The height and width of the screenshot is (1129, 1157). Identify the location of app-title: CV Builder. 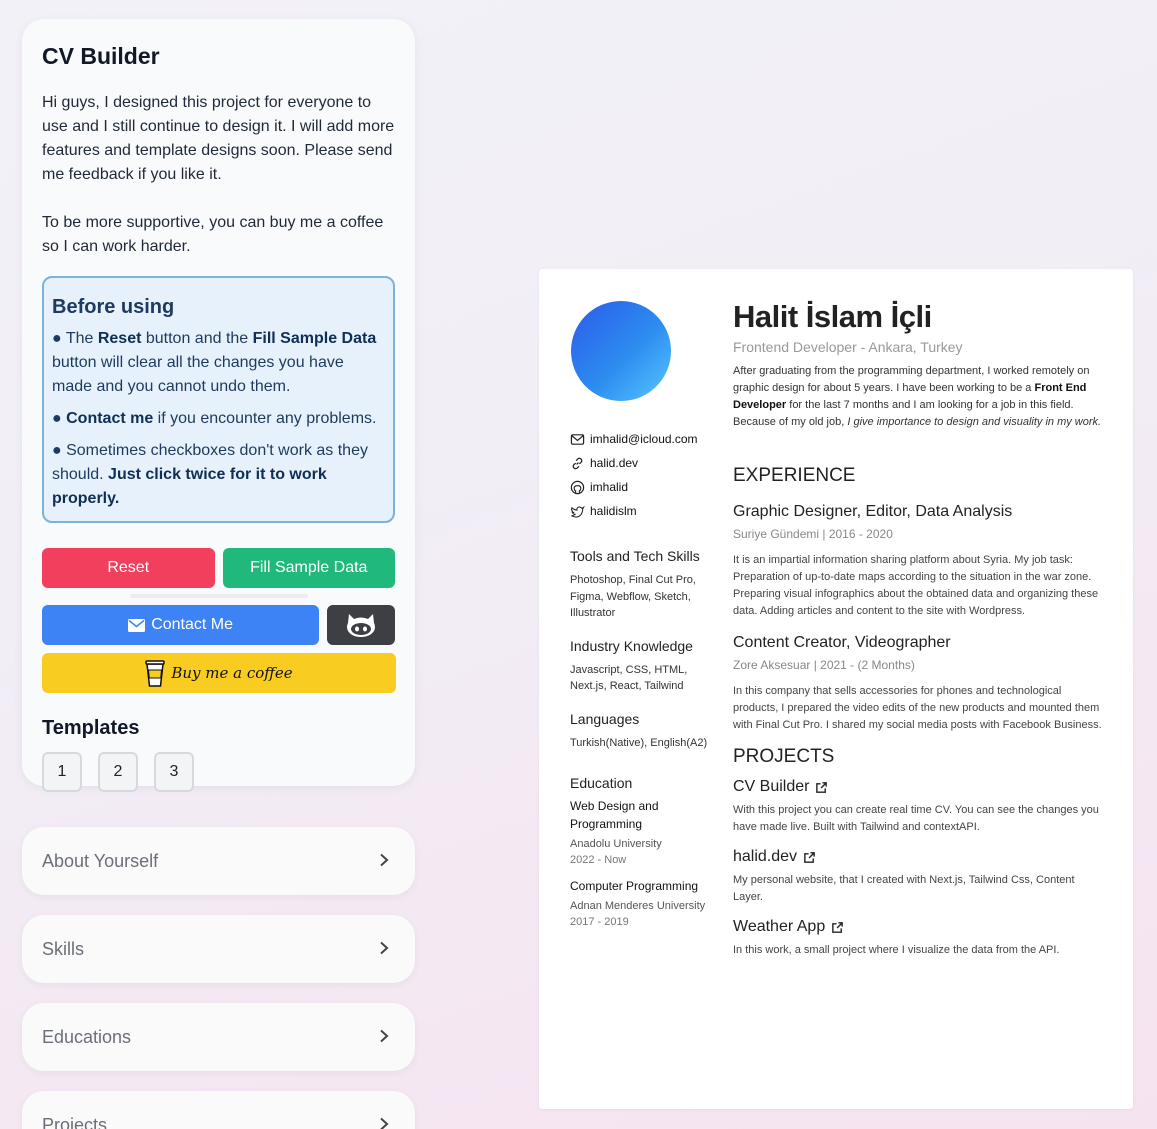
(101, 56).